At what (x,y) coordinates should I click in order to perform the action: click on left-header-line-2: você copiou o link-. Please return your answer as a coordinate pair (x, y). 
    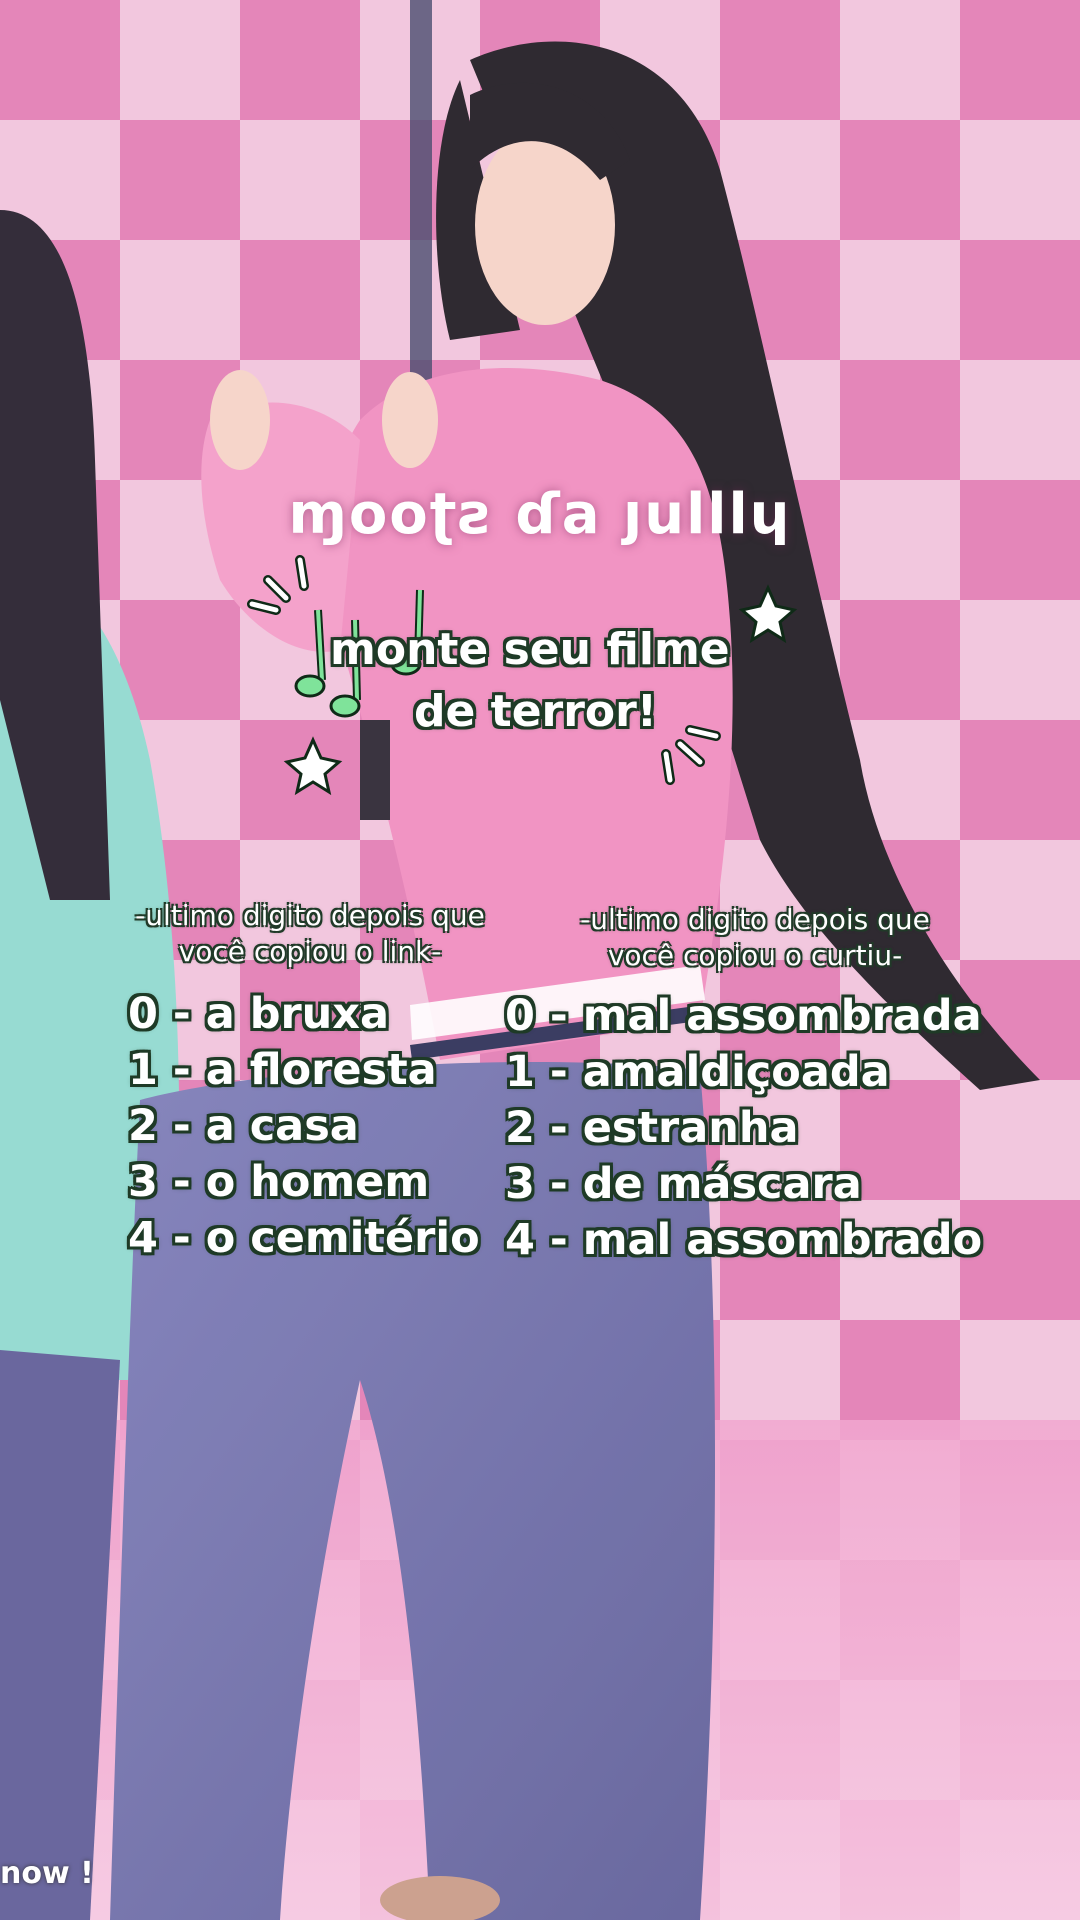
    Looking at the image, I should click on (310, 951).